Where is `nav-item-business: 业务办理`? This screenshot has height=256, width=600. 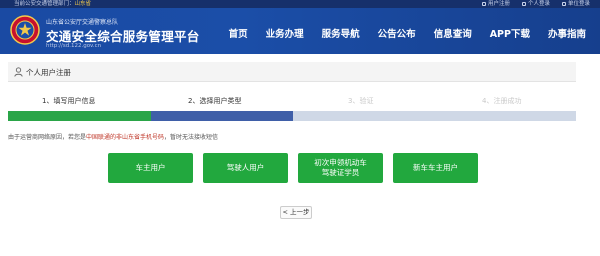
nav-item-business: 业务办理 is located at coordinates (285, 33).